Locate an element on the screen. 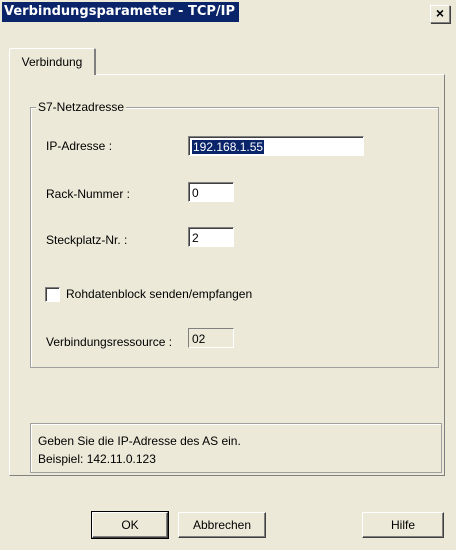 Image resolution: width=456 pixels, height=550 pixels. help-button: Hilfe is located at coordinates (403, 525).